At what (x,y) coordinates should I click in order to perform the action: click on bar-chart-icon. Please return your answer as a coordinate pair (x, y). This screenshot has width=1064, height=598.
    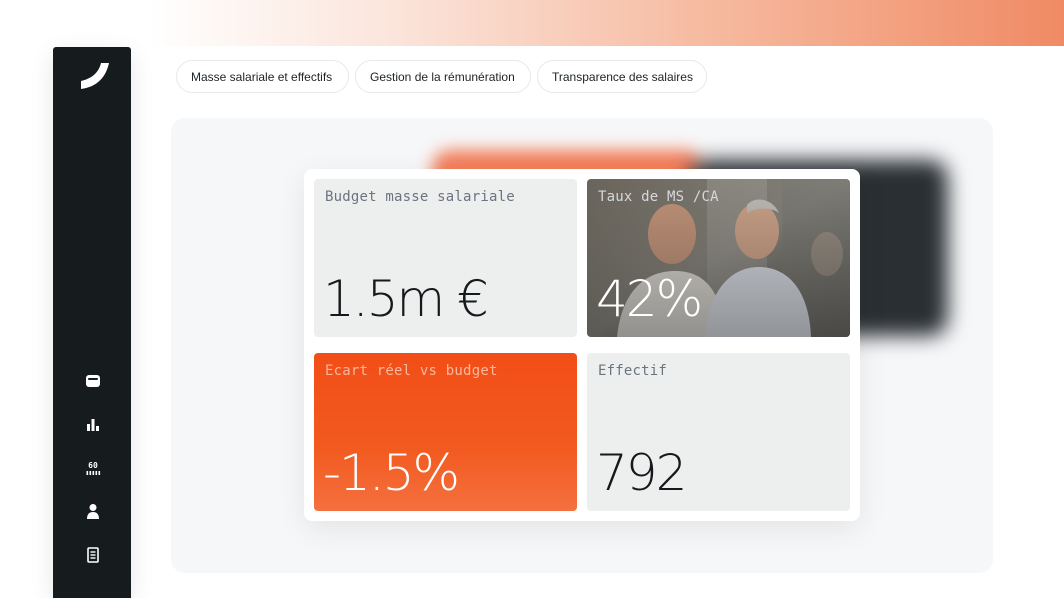
    Looking at the image, I should click on (93, 424).